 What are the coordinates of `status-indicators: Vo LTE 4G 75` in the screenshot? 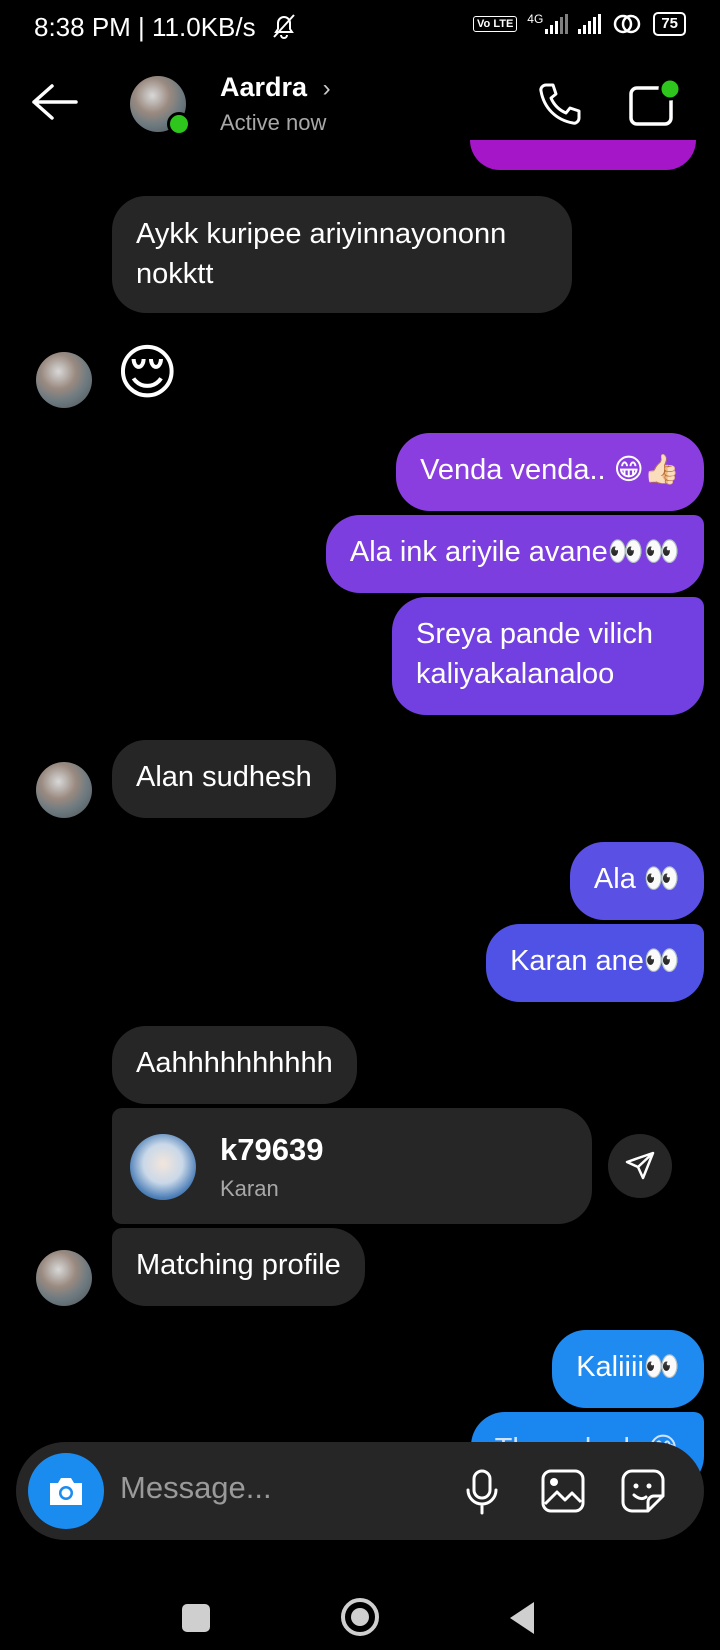 It's located at (579, 24).